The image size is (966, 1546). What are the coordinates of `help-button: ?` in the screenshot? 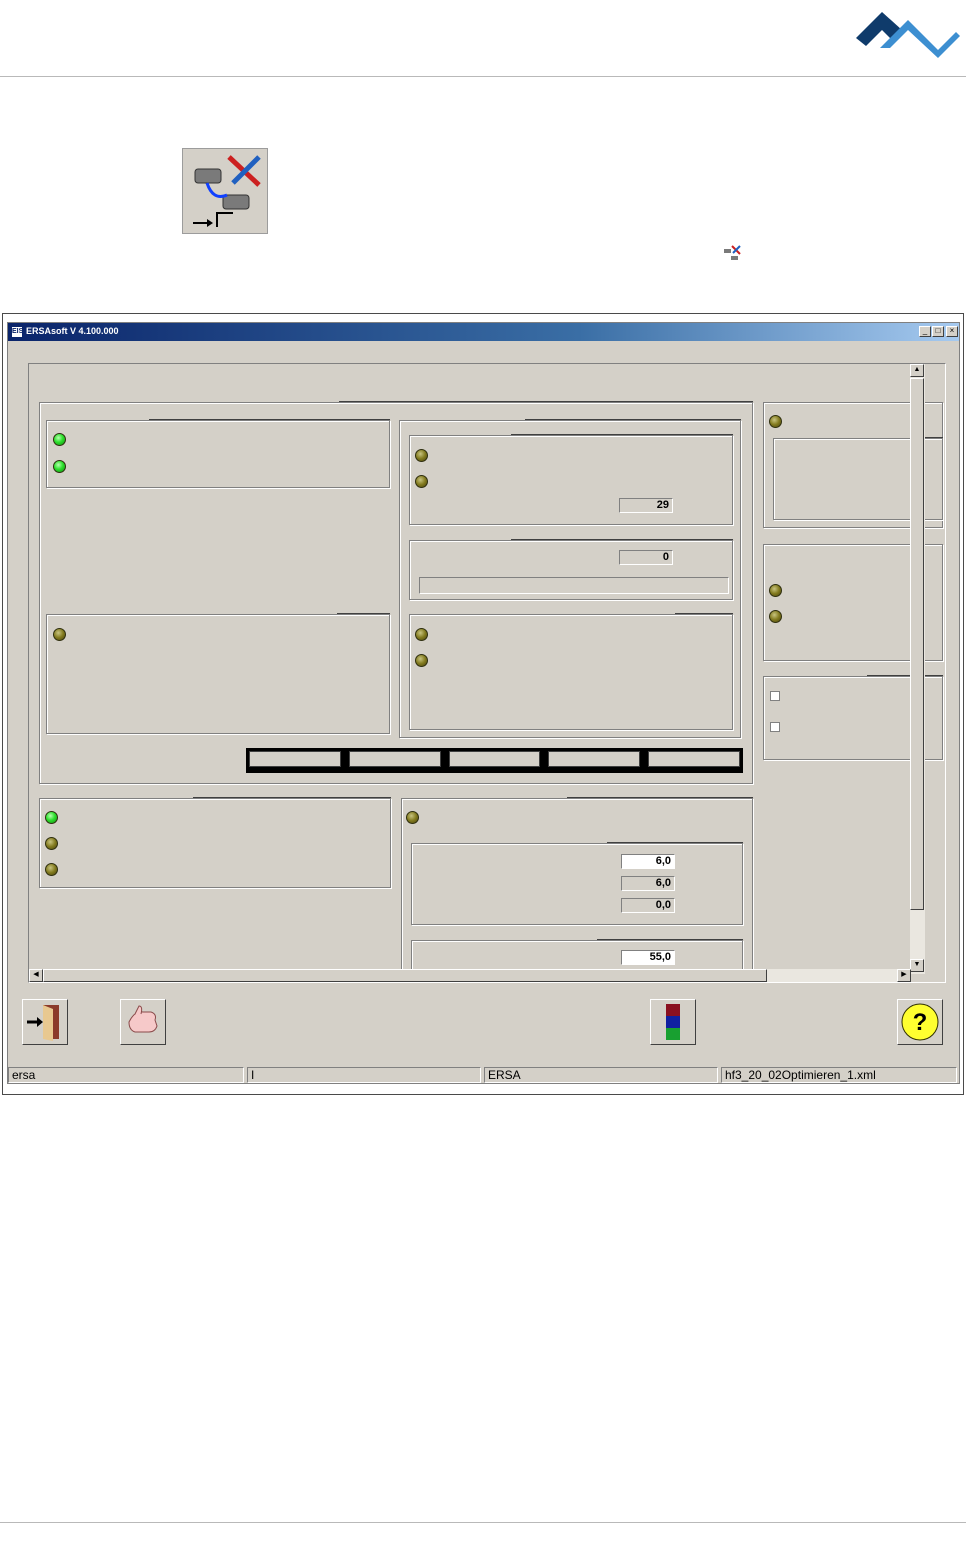 It's located at (920, 1022).